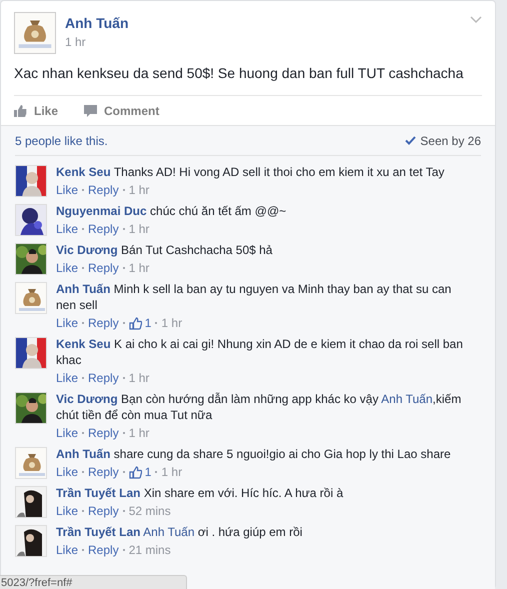 Image resolution: width=507 pixels, height=589 pixels. What do you see at coordinates (260, 352) in the screenshot?
I see `comment-text: Kenk Seu K ai cho k ai cai gi! Nhung xin AD de e kiem it chao da roi sell ban khac` at bounding box center [260, 352].